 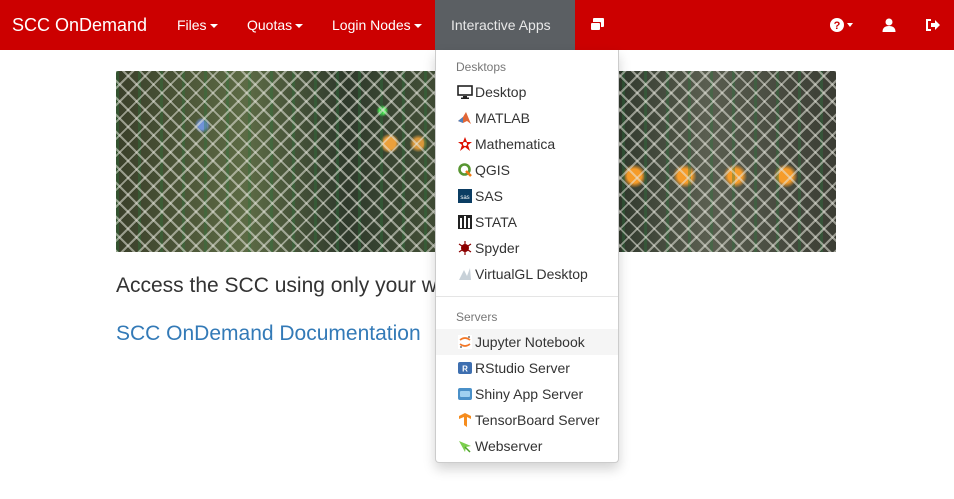 I want to click on nav-quotas: Quotas, so click(x=275, y=25).